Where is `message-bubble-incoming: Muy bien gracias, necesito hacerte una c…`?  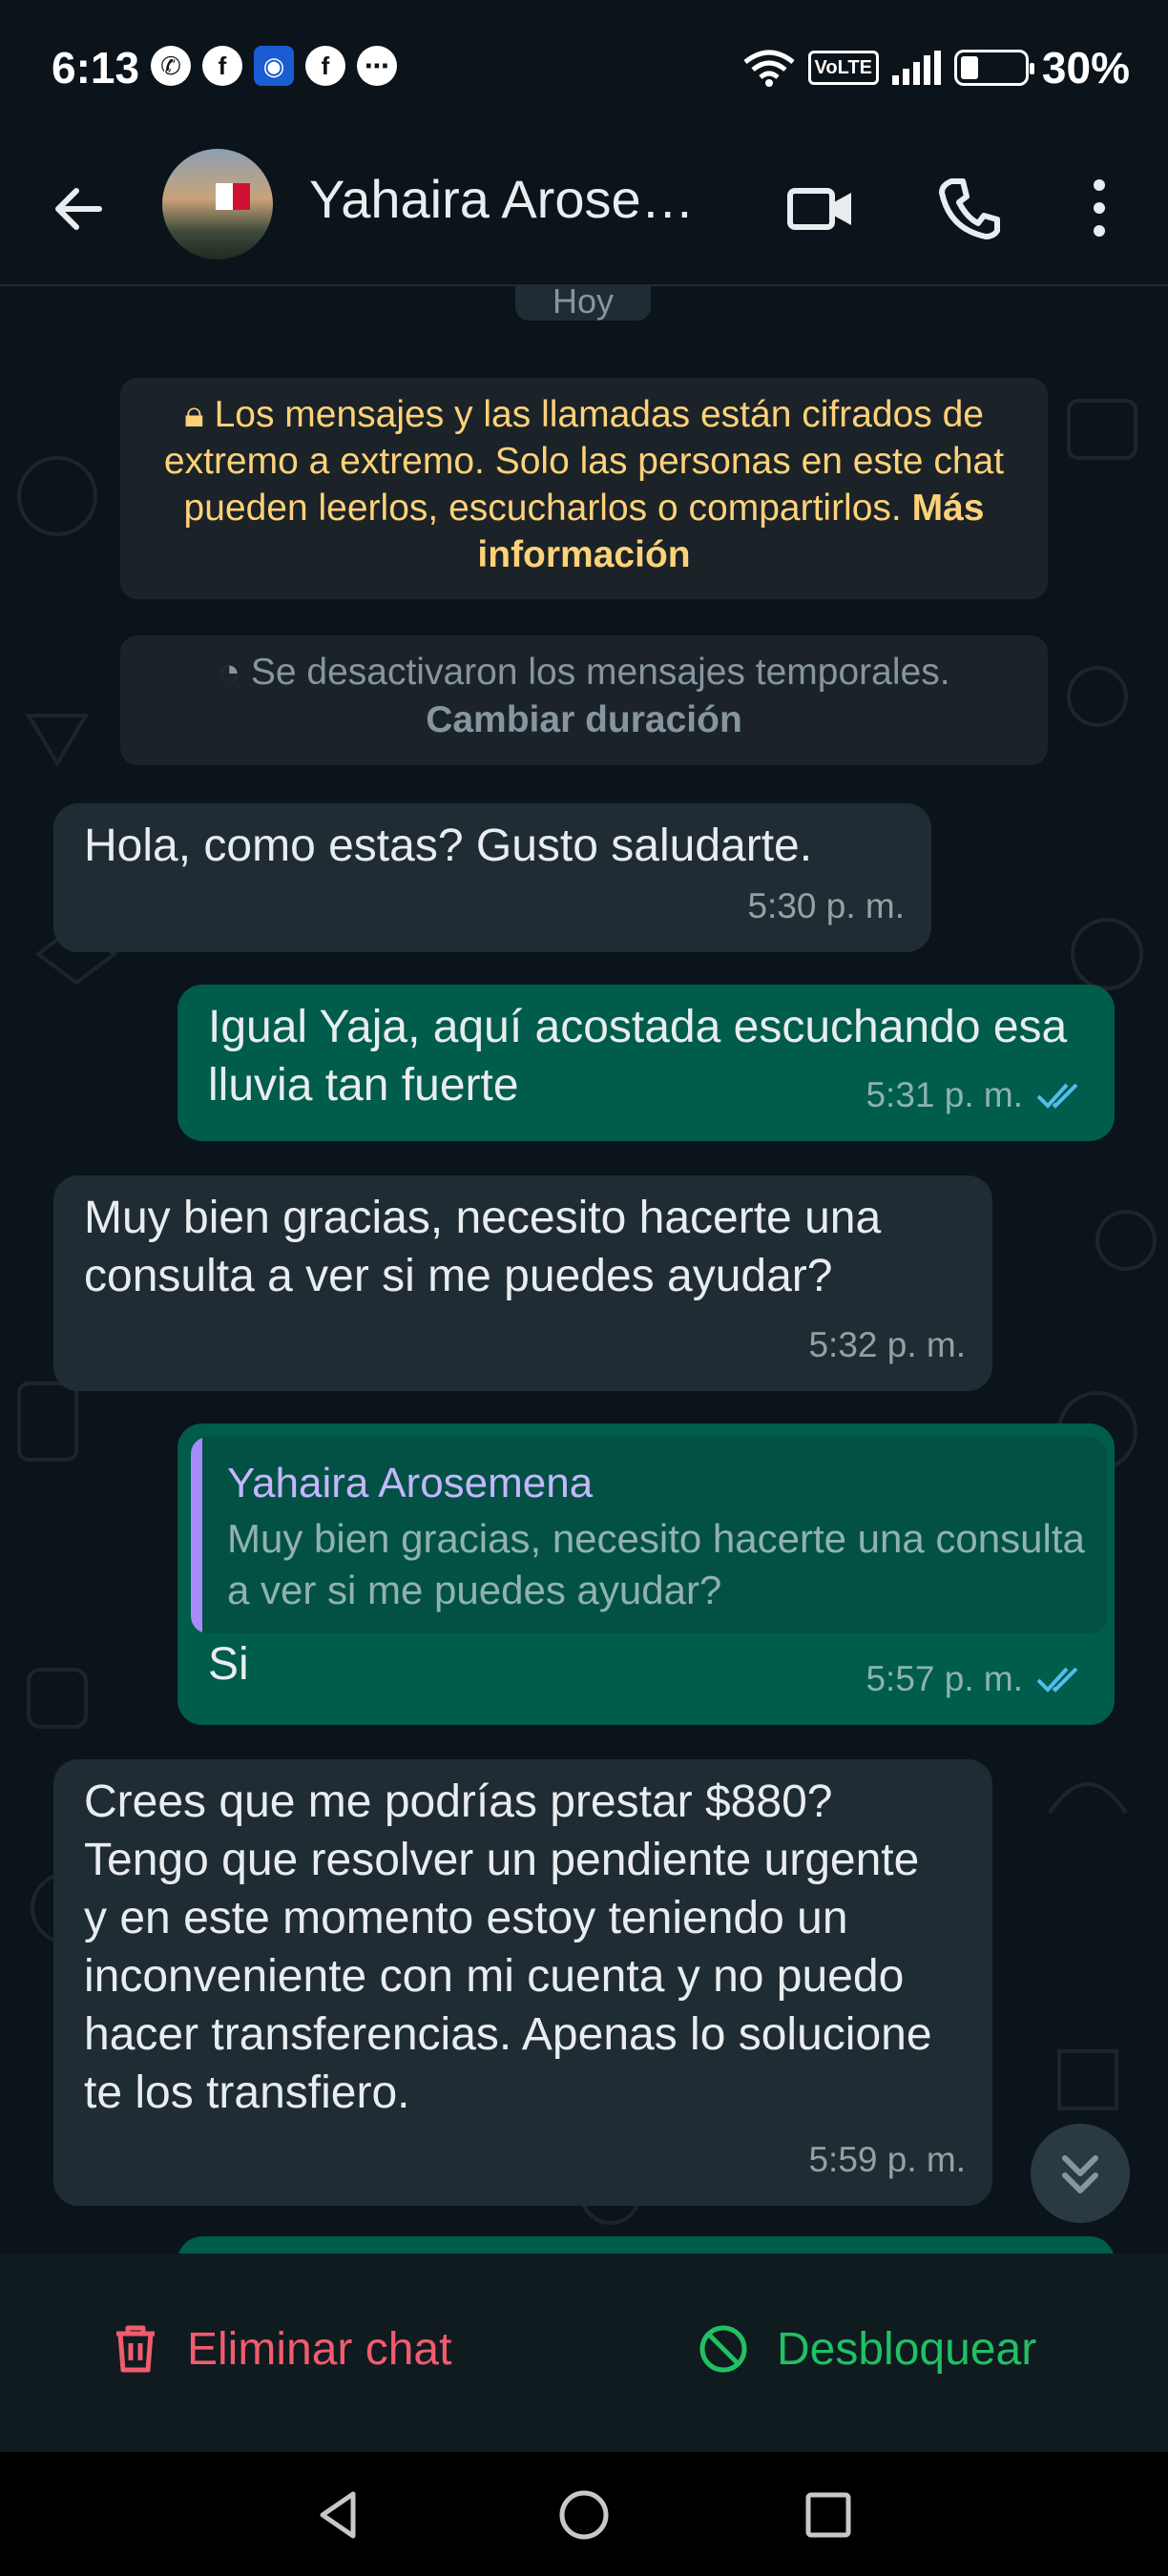
message-bubble-incoming: Muy bien gracias, necesito hacerte una c… is located at coordinates (522, 1283).